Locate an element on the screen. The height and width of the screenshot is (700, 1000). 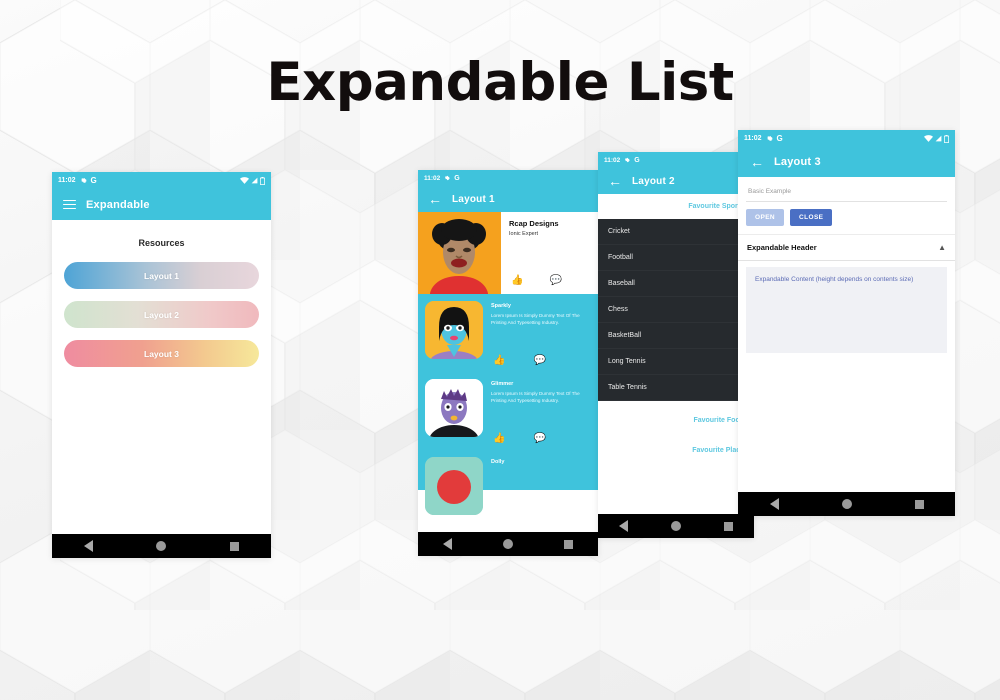
action-buttons: OPEN CLOSE is located at coordinates (846, 218).